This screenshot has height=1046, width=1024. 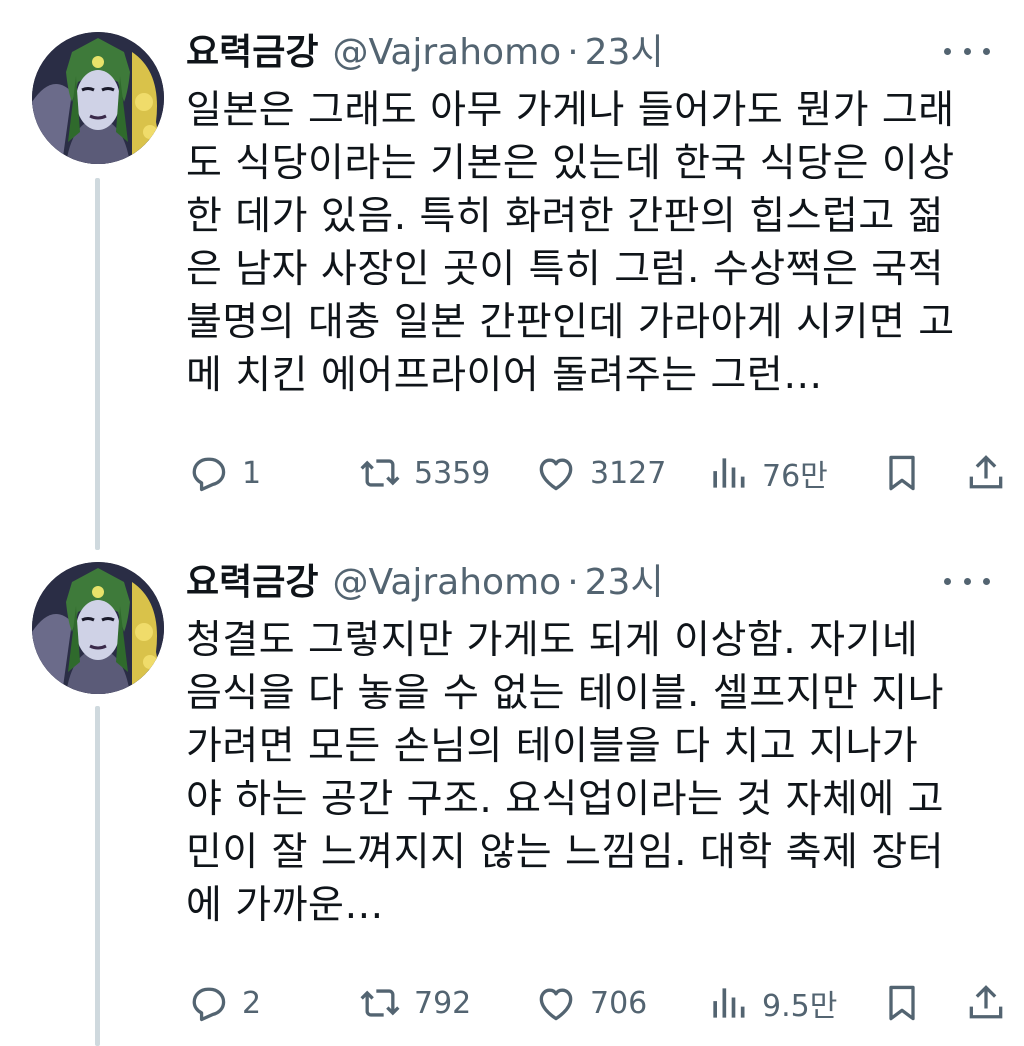 I want to click on like-count: 706, so click(x=619, y=1003).